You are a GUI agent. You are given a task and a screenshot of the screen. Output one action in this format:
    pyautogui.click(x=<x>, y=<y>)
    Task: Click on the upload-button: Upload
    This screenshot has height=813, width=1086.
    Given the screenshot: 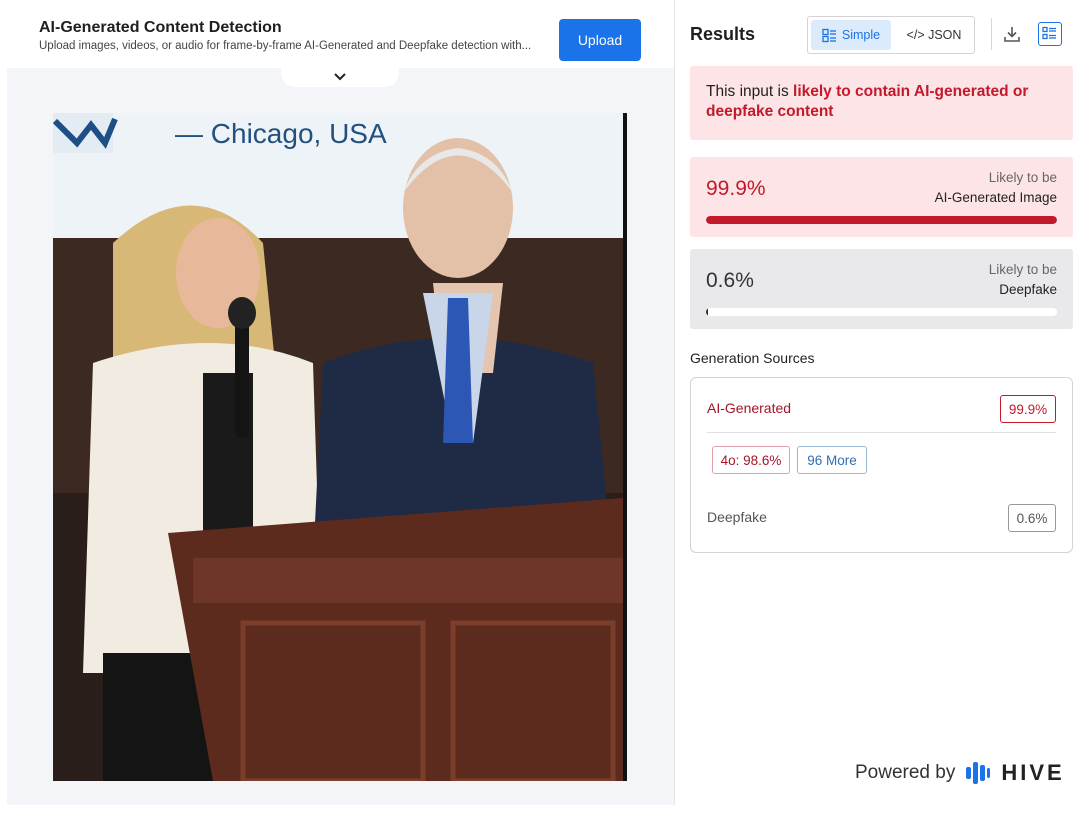 What is the action you would take?
    pyautogui.click(x=600, y=40)
    